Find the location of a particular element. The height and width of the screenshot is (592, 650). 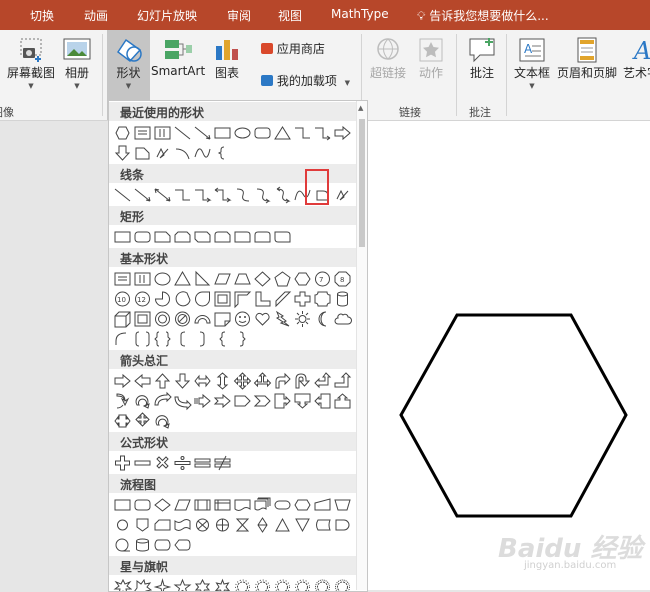

screenshot-button: 屏幕截图 ▼ is located at coordinates (31, 63).